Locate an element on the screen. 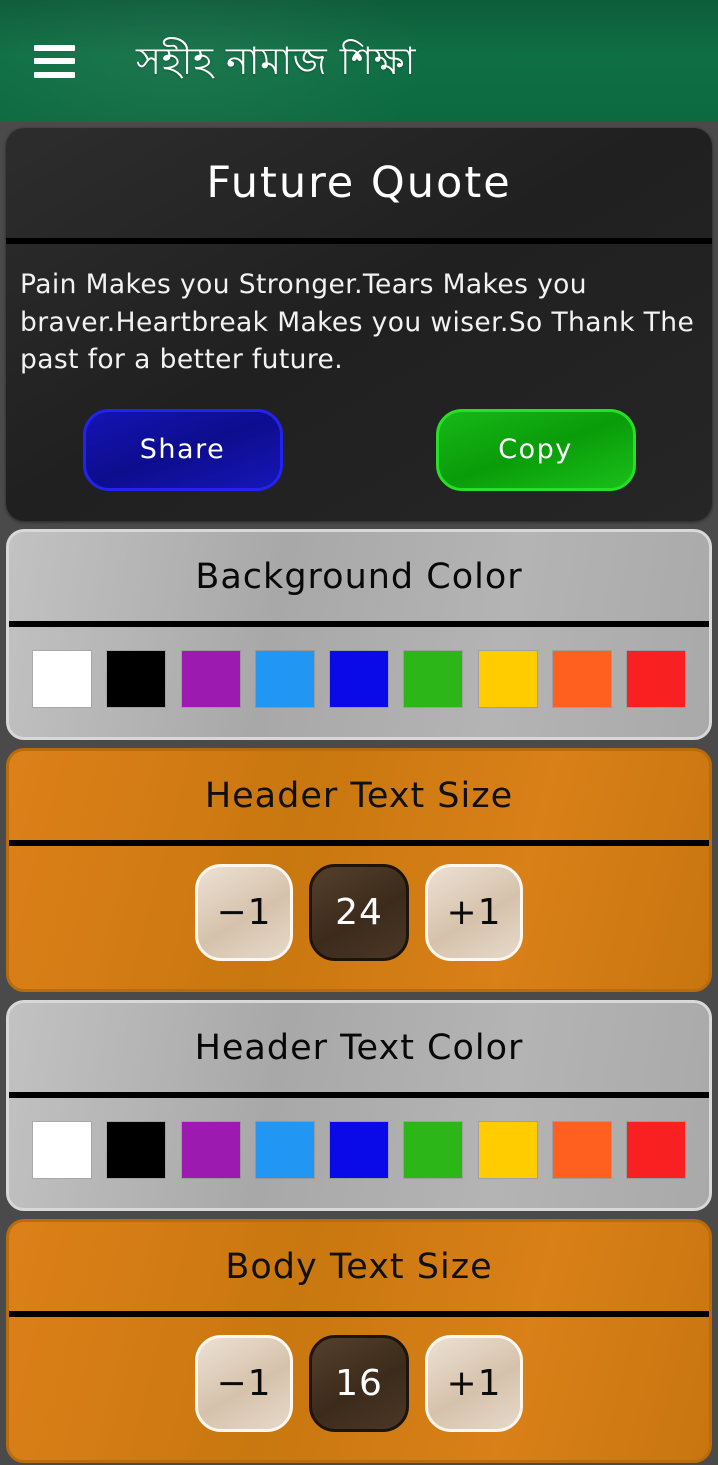 The image size is (718, 1465). header-text-color-title: Header Text Color is located at coordinates (359, 1047).